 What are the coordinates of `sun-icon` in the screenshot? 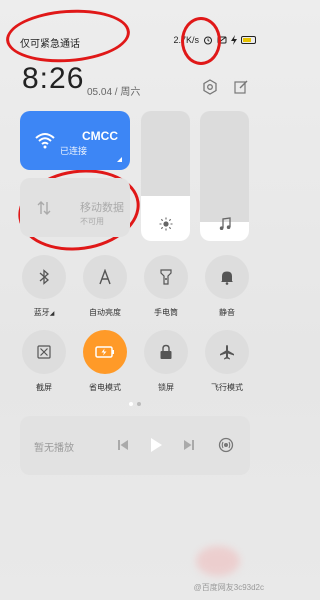 It's located at (165, 224).